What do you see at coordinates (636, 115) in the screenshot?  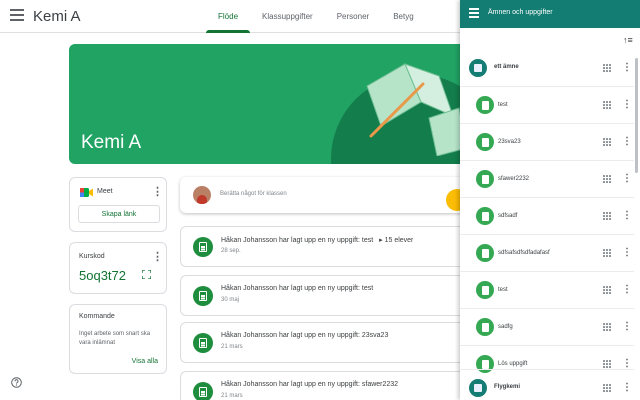 I see `drawer-scrollbar` at bounding box center [636, 115].